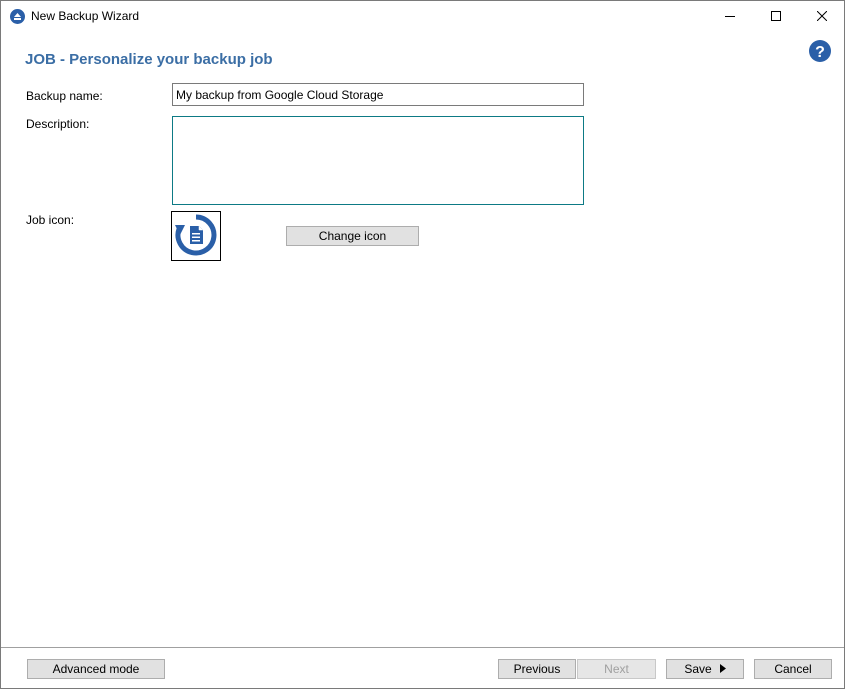 The width and height of the screenshot is (845, 689). I want to click on help-question-icon: ?, so click(820, 51).